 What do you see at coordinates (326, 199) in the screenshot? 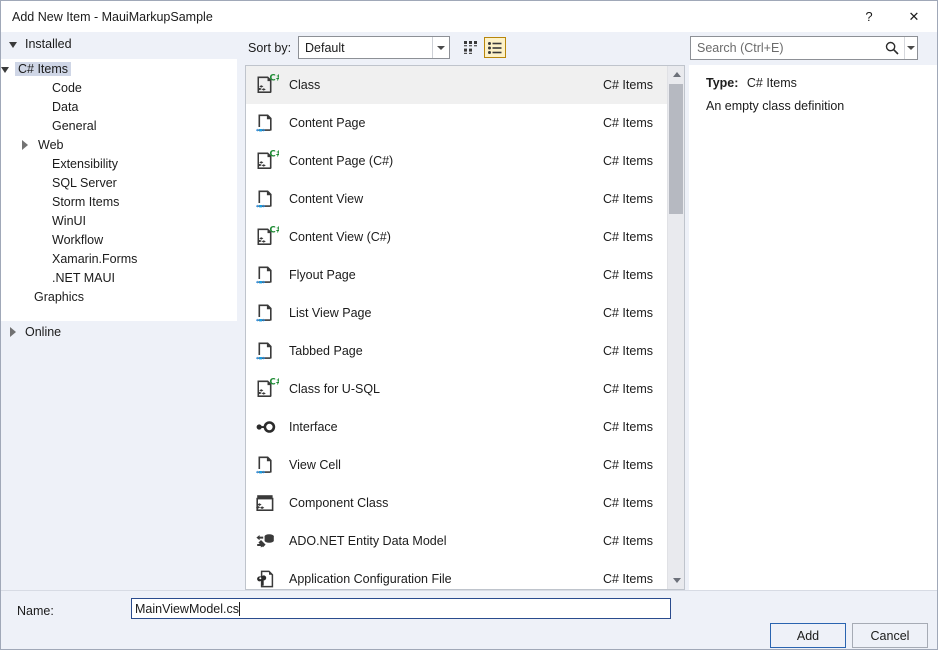
I see `item-name: Content View` at bounding box center [326, 199].